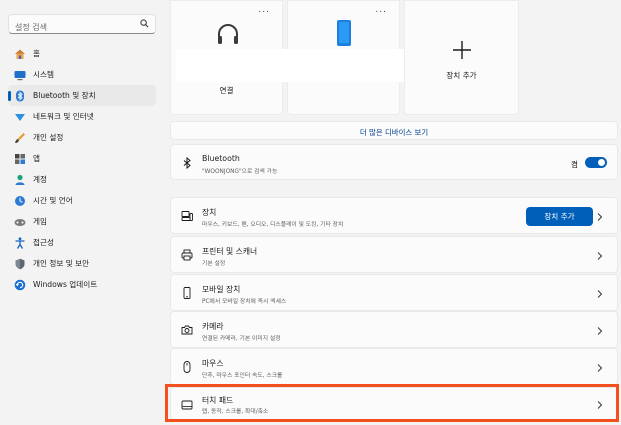 This screenshot has height=425, width=621. What do you see at coordinates (187, 293) in the screenshot?
I see `mobile-icon` at bounding box center [187, 293].